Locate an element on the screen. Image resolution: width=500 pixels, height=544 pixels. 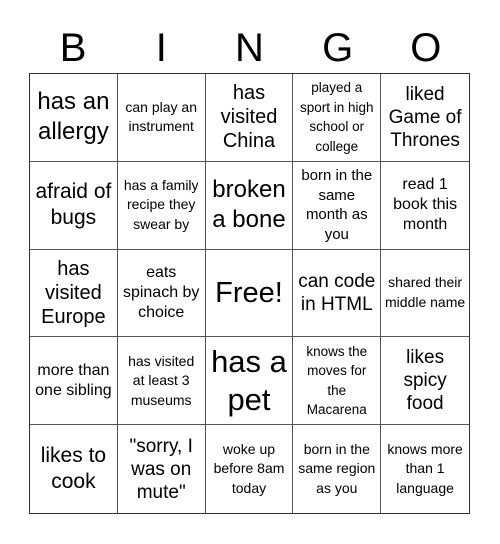
bingo-cell: played a sport in high school or college is located at coordinates (337, 118).